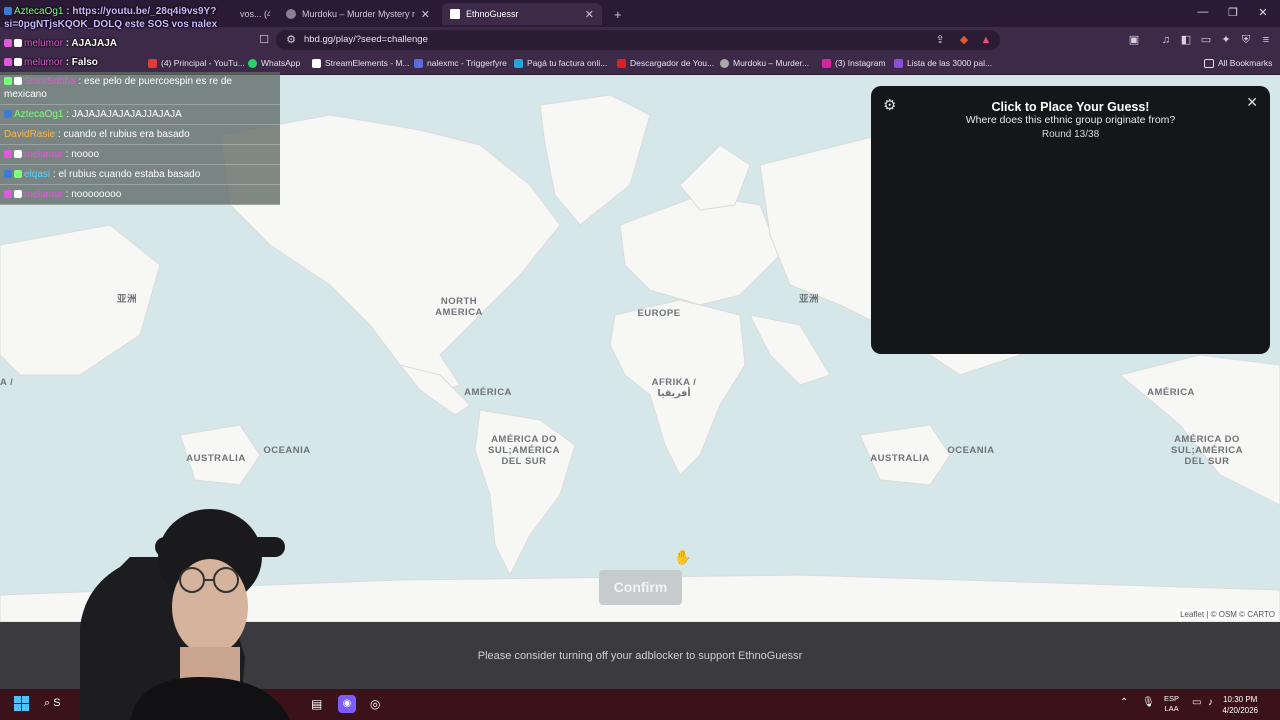  I want to click on chat-message: melumor : AJAJAJA, so click(140, 43).